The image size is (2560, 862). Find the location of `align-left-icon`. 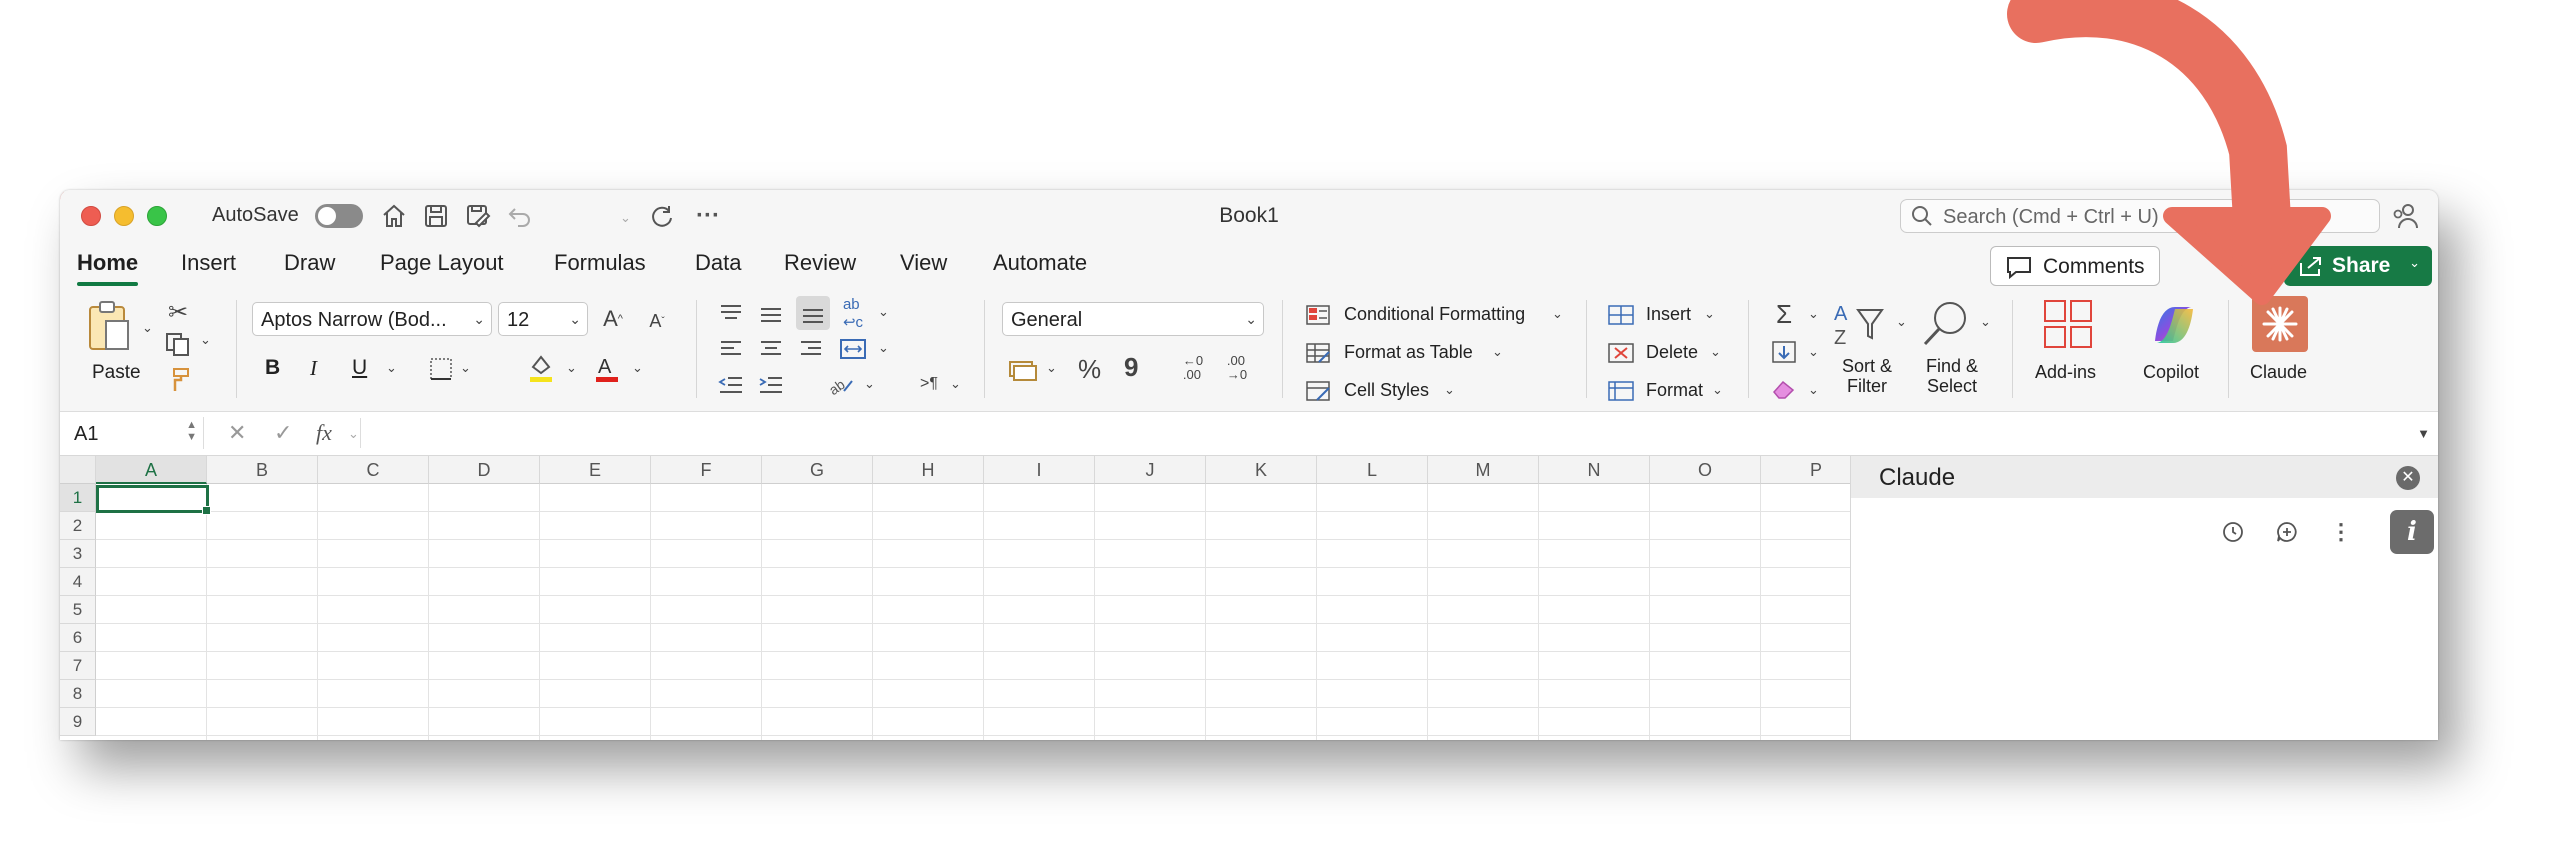

align-left-icon is located at coordinates (731, 349).